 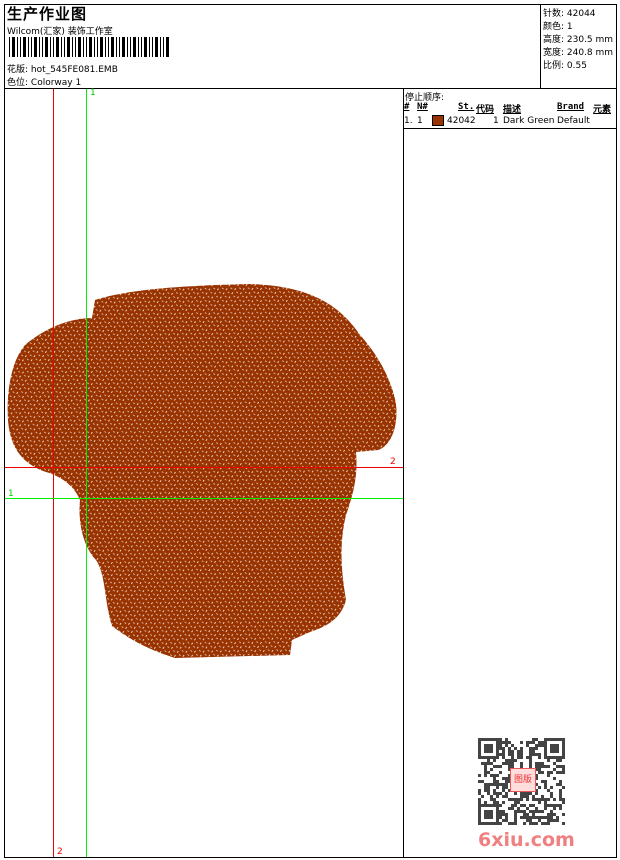 What do you see at coordinates (526, 794) in the screenshot?
I see `watermark: 图版 6xiu.com` at bounding box center [526, 794].